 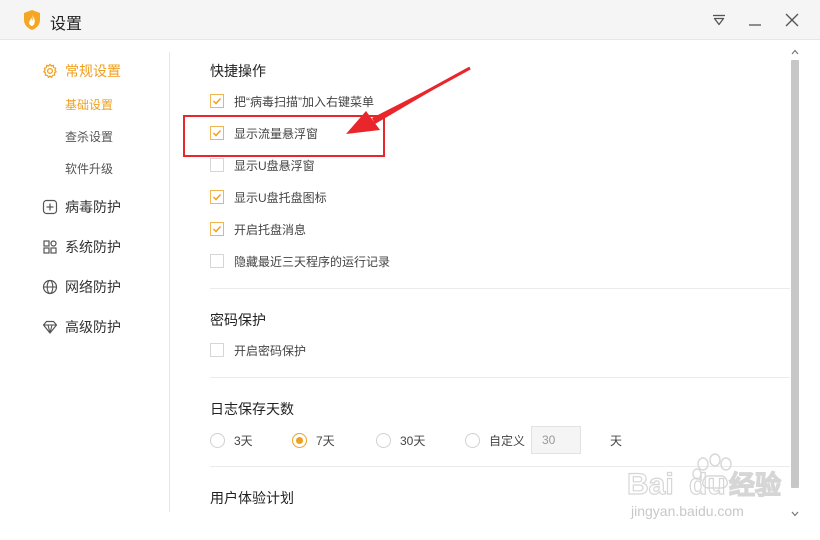 I want to click on scrollbar-thumb, so click(x=795, y=274).